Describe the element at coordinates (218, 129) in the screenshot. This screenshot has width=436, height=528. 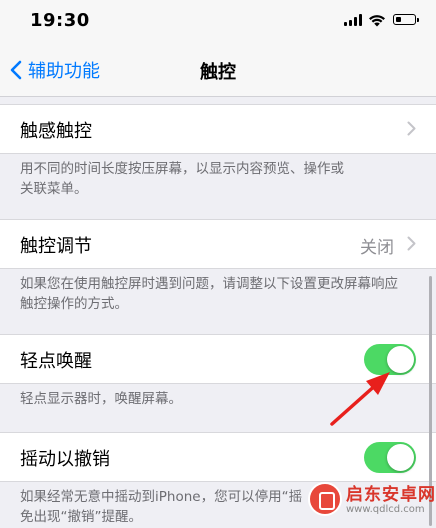
I see `haptic-touch-cell: 触感触控` at that location.